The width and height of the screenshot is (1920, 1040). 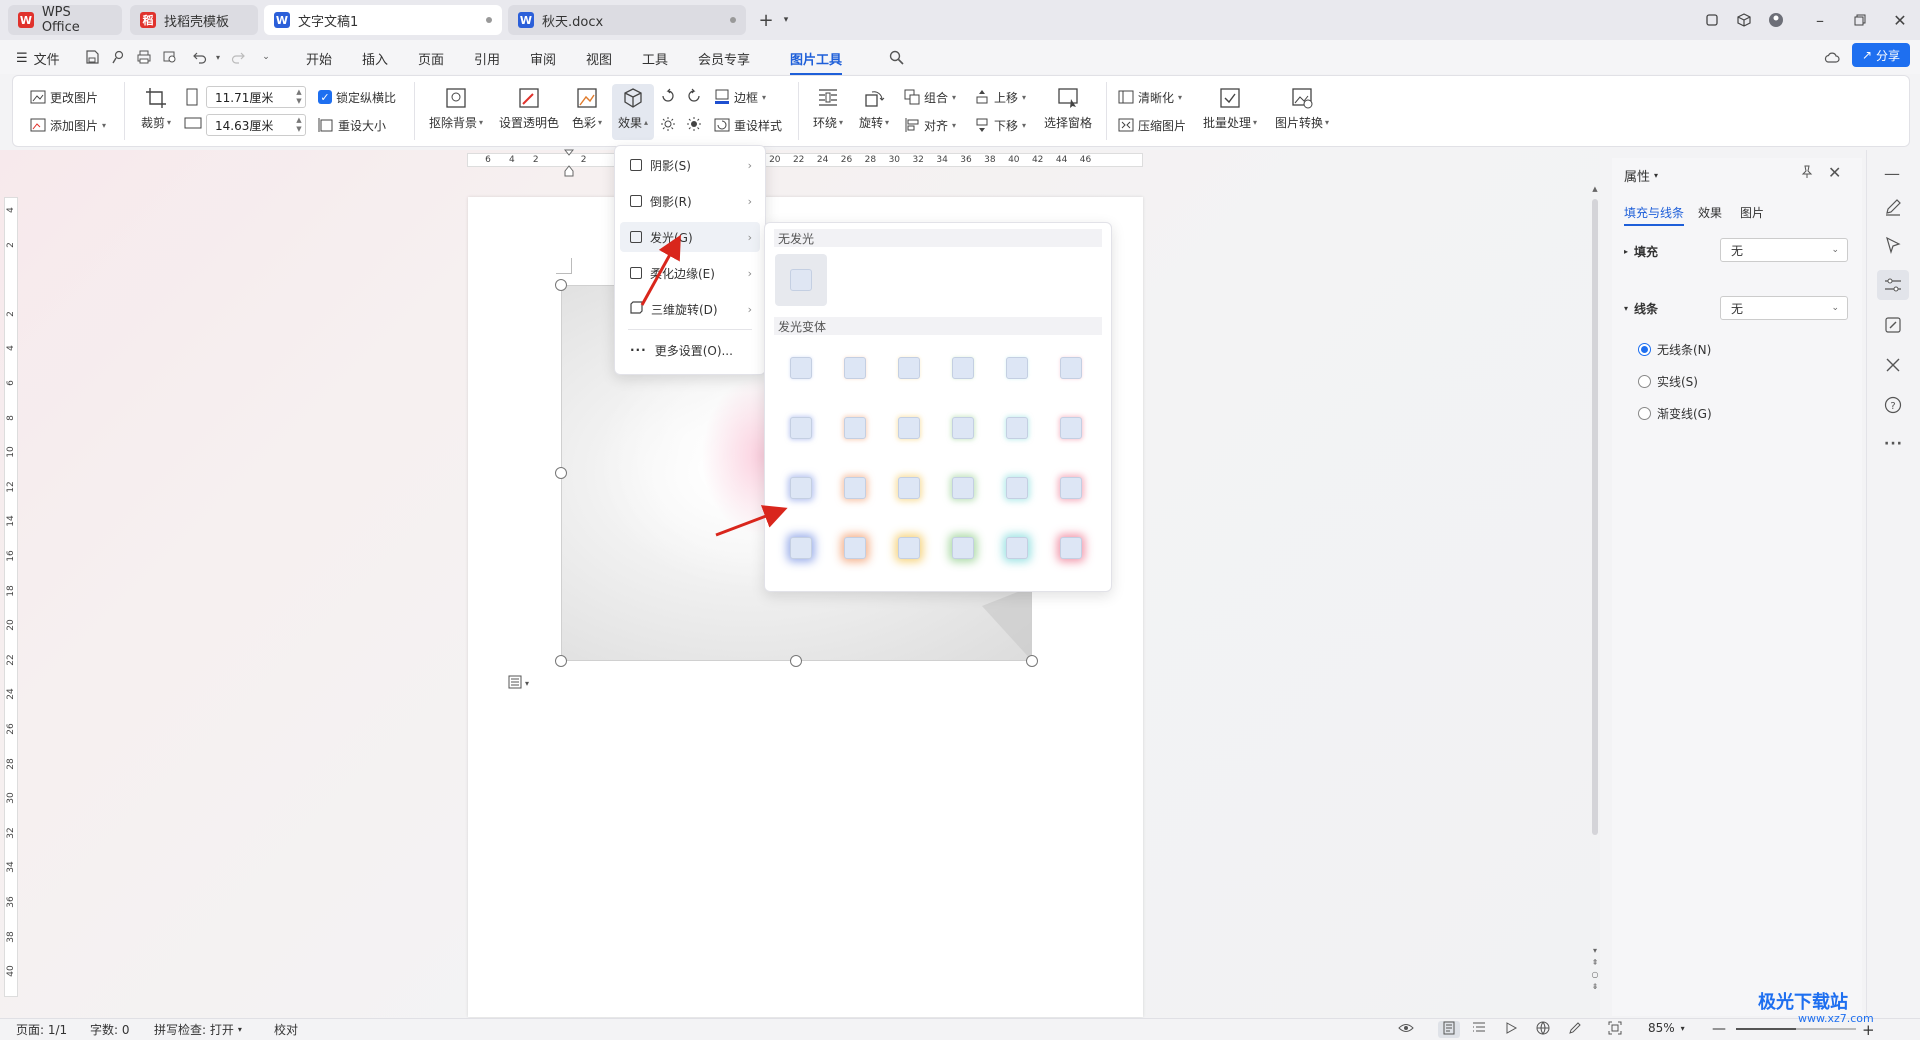 What do you see at coordinates (786, 20) in the screenshot?
I see `tab-list-chevron-icon: ▾` at bounding box center [786, 20].